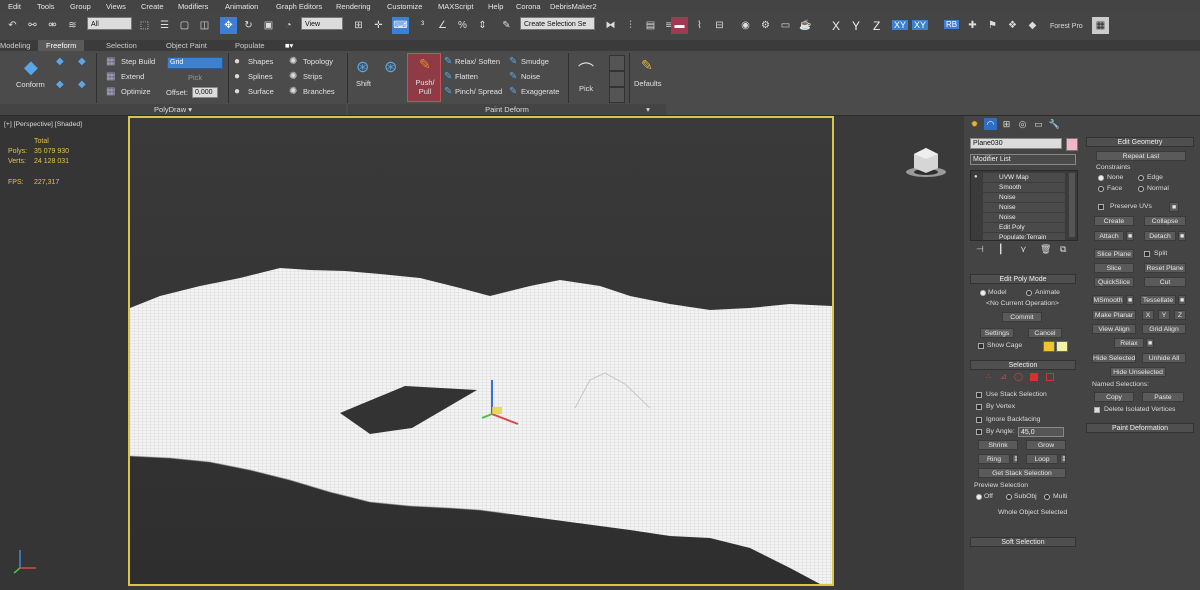 Image resolution: width=1200 pixels, height=590 pixels. Describe the element at coordinates (1063, 459) in the screenshot. I see `loop-spinner: ⇕` at that location.